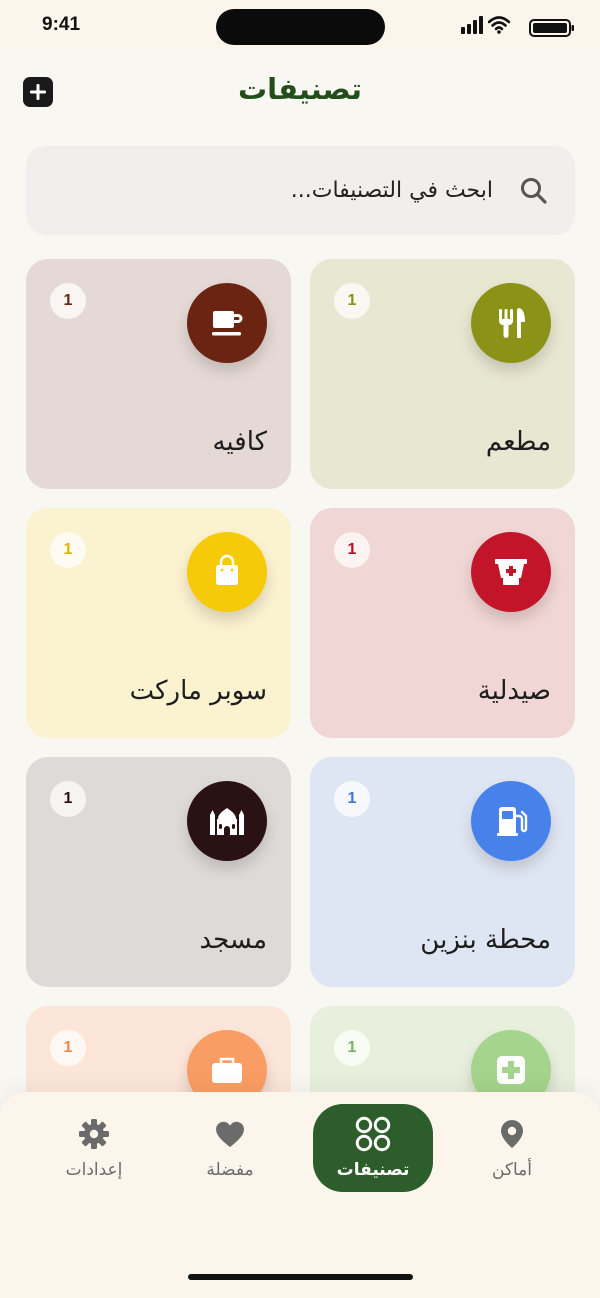 Image resolution: width=600 pixels, height=1298 pixels. I want to click on search-bar, so click(300, 190).